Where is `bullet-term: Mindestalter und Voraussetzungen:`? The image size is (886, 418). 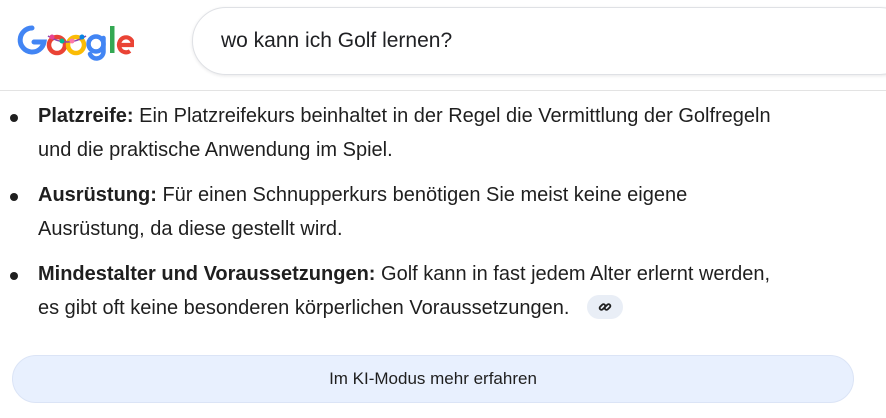 bullet-term: Mindestalter und Voraussetzungen: is located at coordinates (207, 274).